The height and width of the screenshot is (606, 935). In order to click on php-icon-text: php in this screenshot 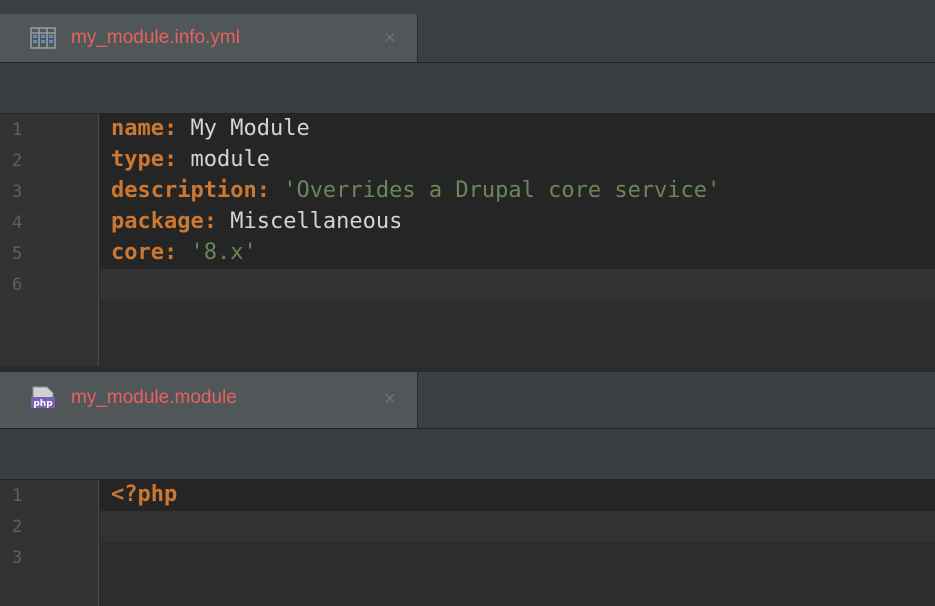, I will do `click(43, 404)`.